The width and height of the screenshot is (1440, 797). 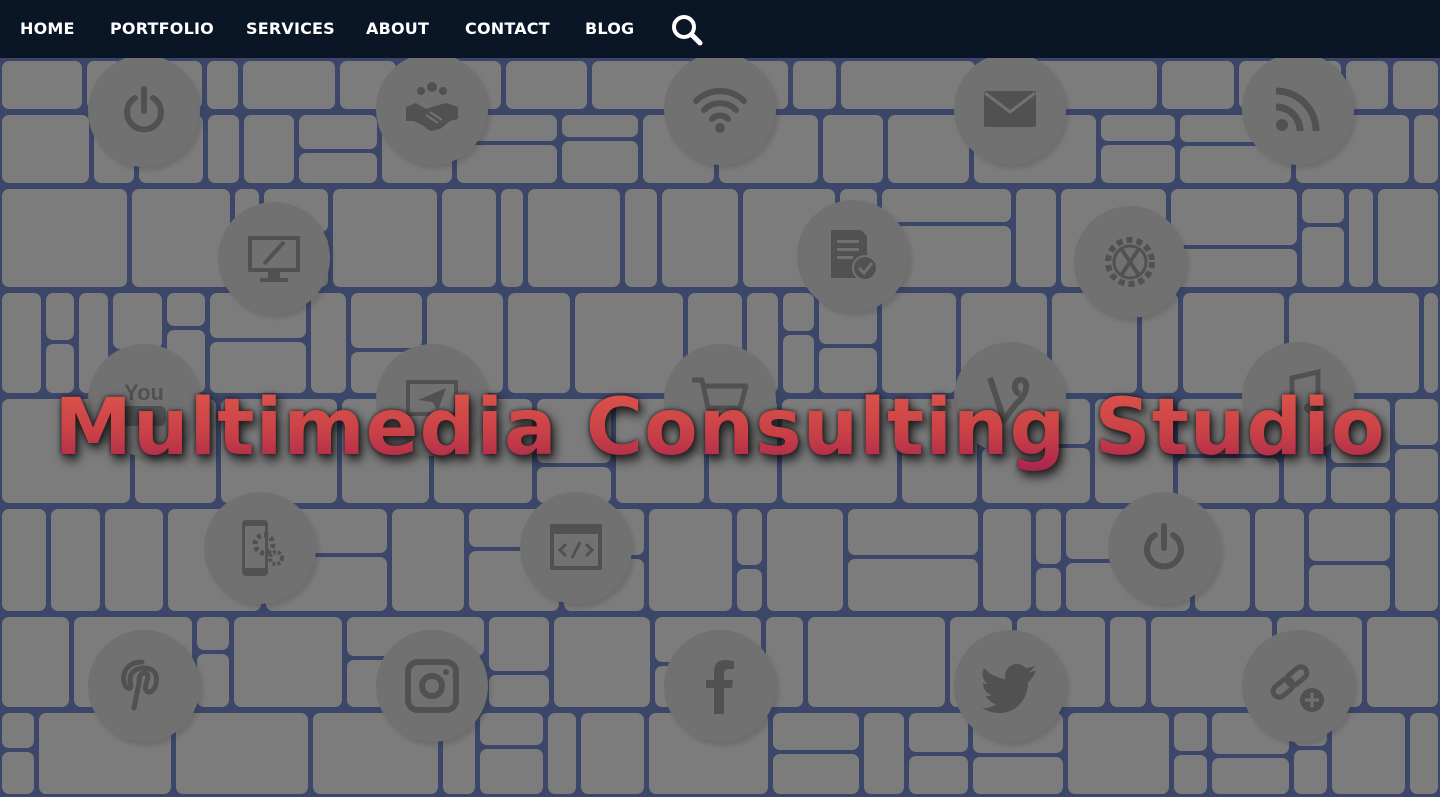 What do you see at coordinates (507, 29) in the screenshot?
I see `nav-contact-link: CONTACT` at bounding box center [507, 29].